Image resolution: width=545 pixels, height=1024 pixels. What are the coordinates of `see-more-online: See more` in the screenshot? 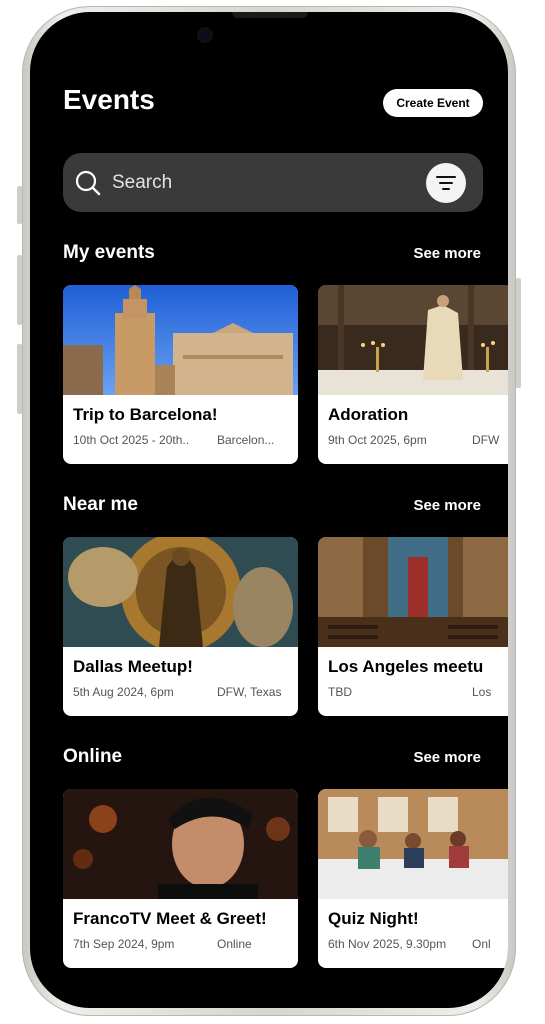 It's located at (447, 757).